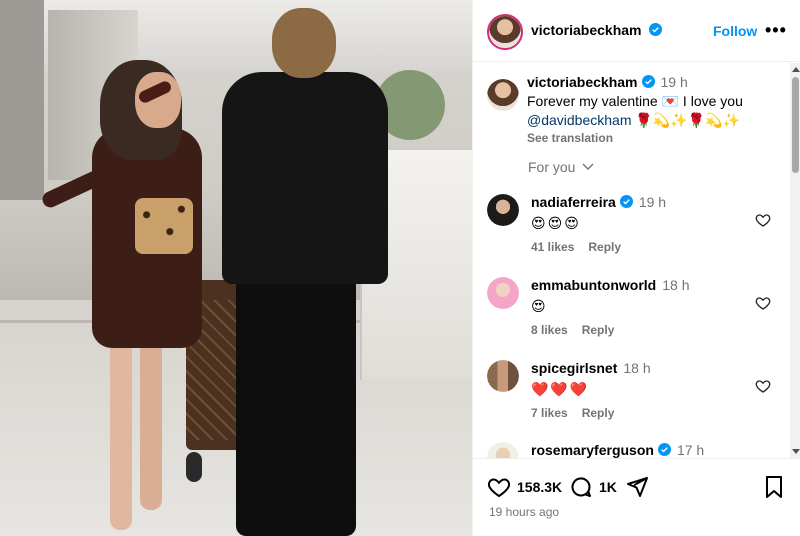 Image resolution: width=800 pixels, height=536 pixels. Describe the element at coordinates (637, 395) in the screenshot. I see `comment-item: spicegirlsnet 18 h ❤️❤️❤️ 7 likes Reply` at that location.